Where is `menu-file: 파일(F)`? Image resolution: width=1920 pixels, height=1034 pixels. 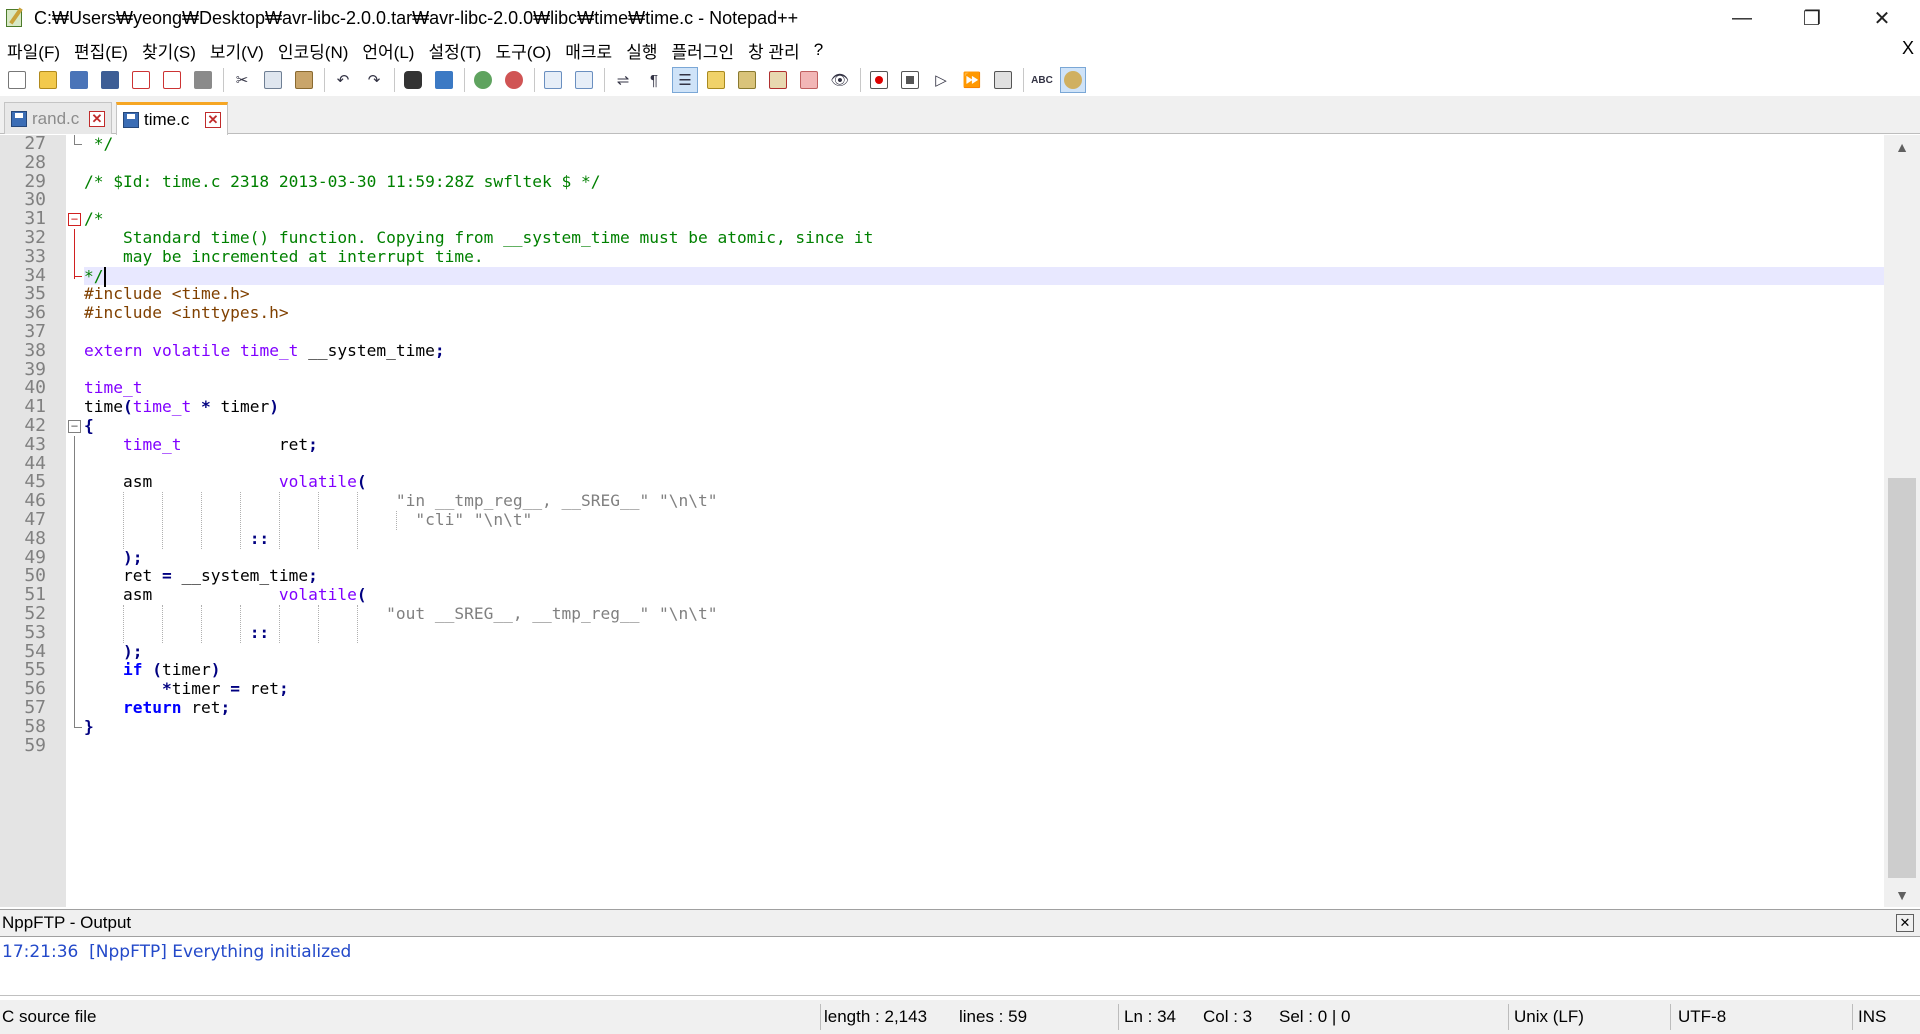
menu-file: 파일(F) is located at coordinates (33, 50).